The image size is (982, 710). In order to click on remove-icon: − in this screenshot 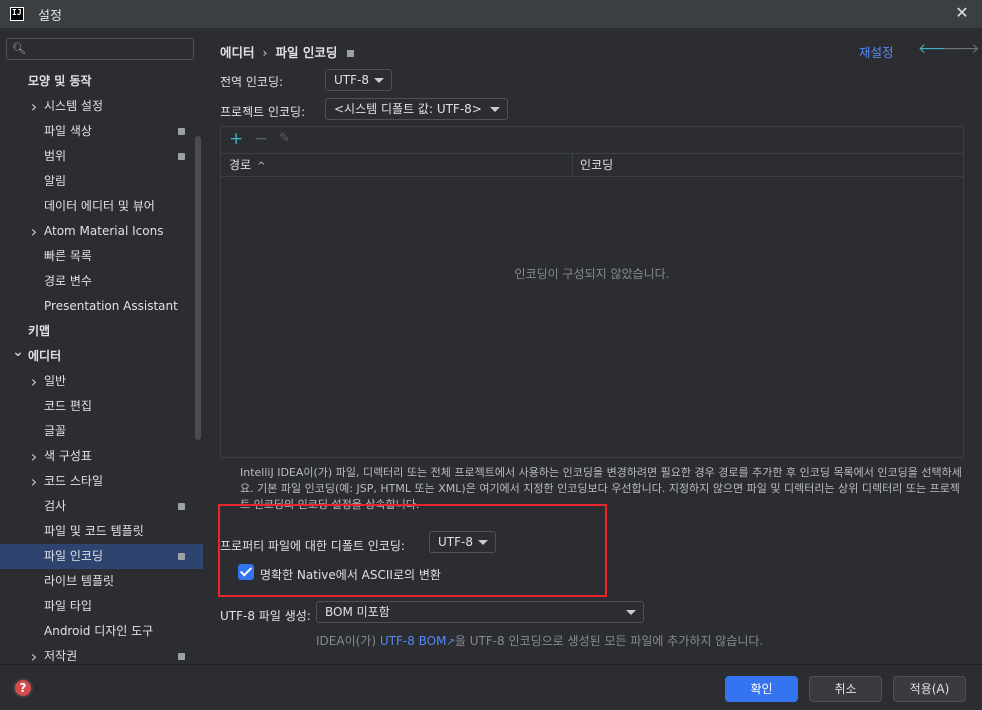, I will do `click(261, 139)`.